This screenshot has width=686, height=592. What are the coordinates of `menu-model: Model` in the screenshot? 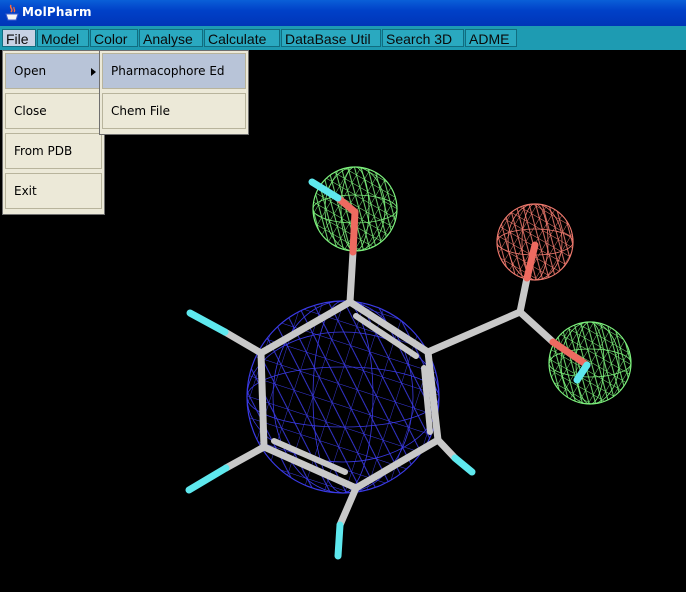 It's located at (63, 38).